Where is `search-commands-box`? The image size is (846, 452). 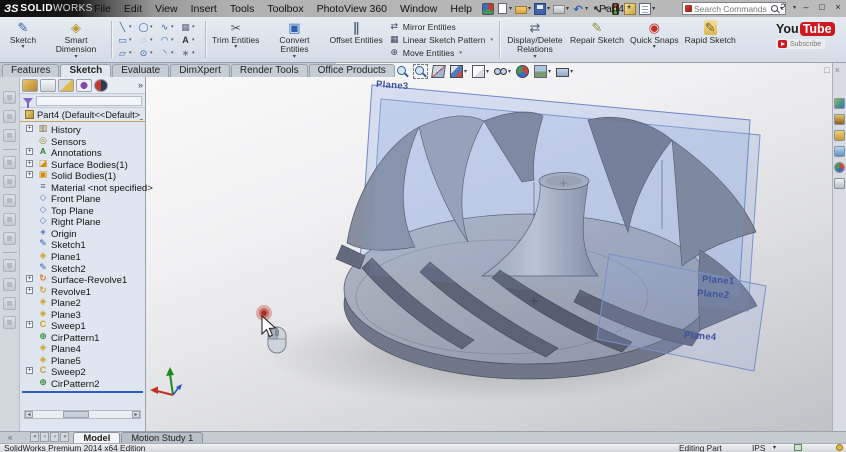
search-commands-box is located at coordinates (734, 8).